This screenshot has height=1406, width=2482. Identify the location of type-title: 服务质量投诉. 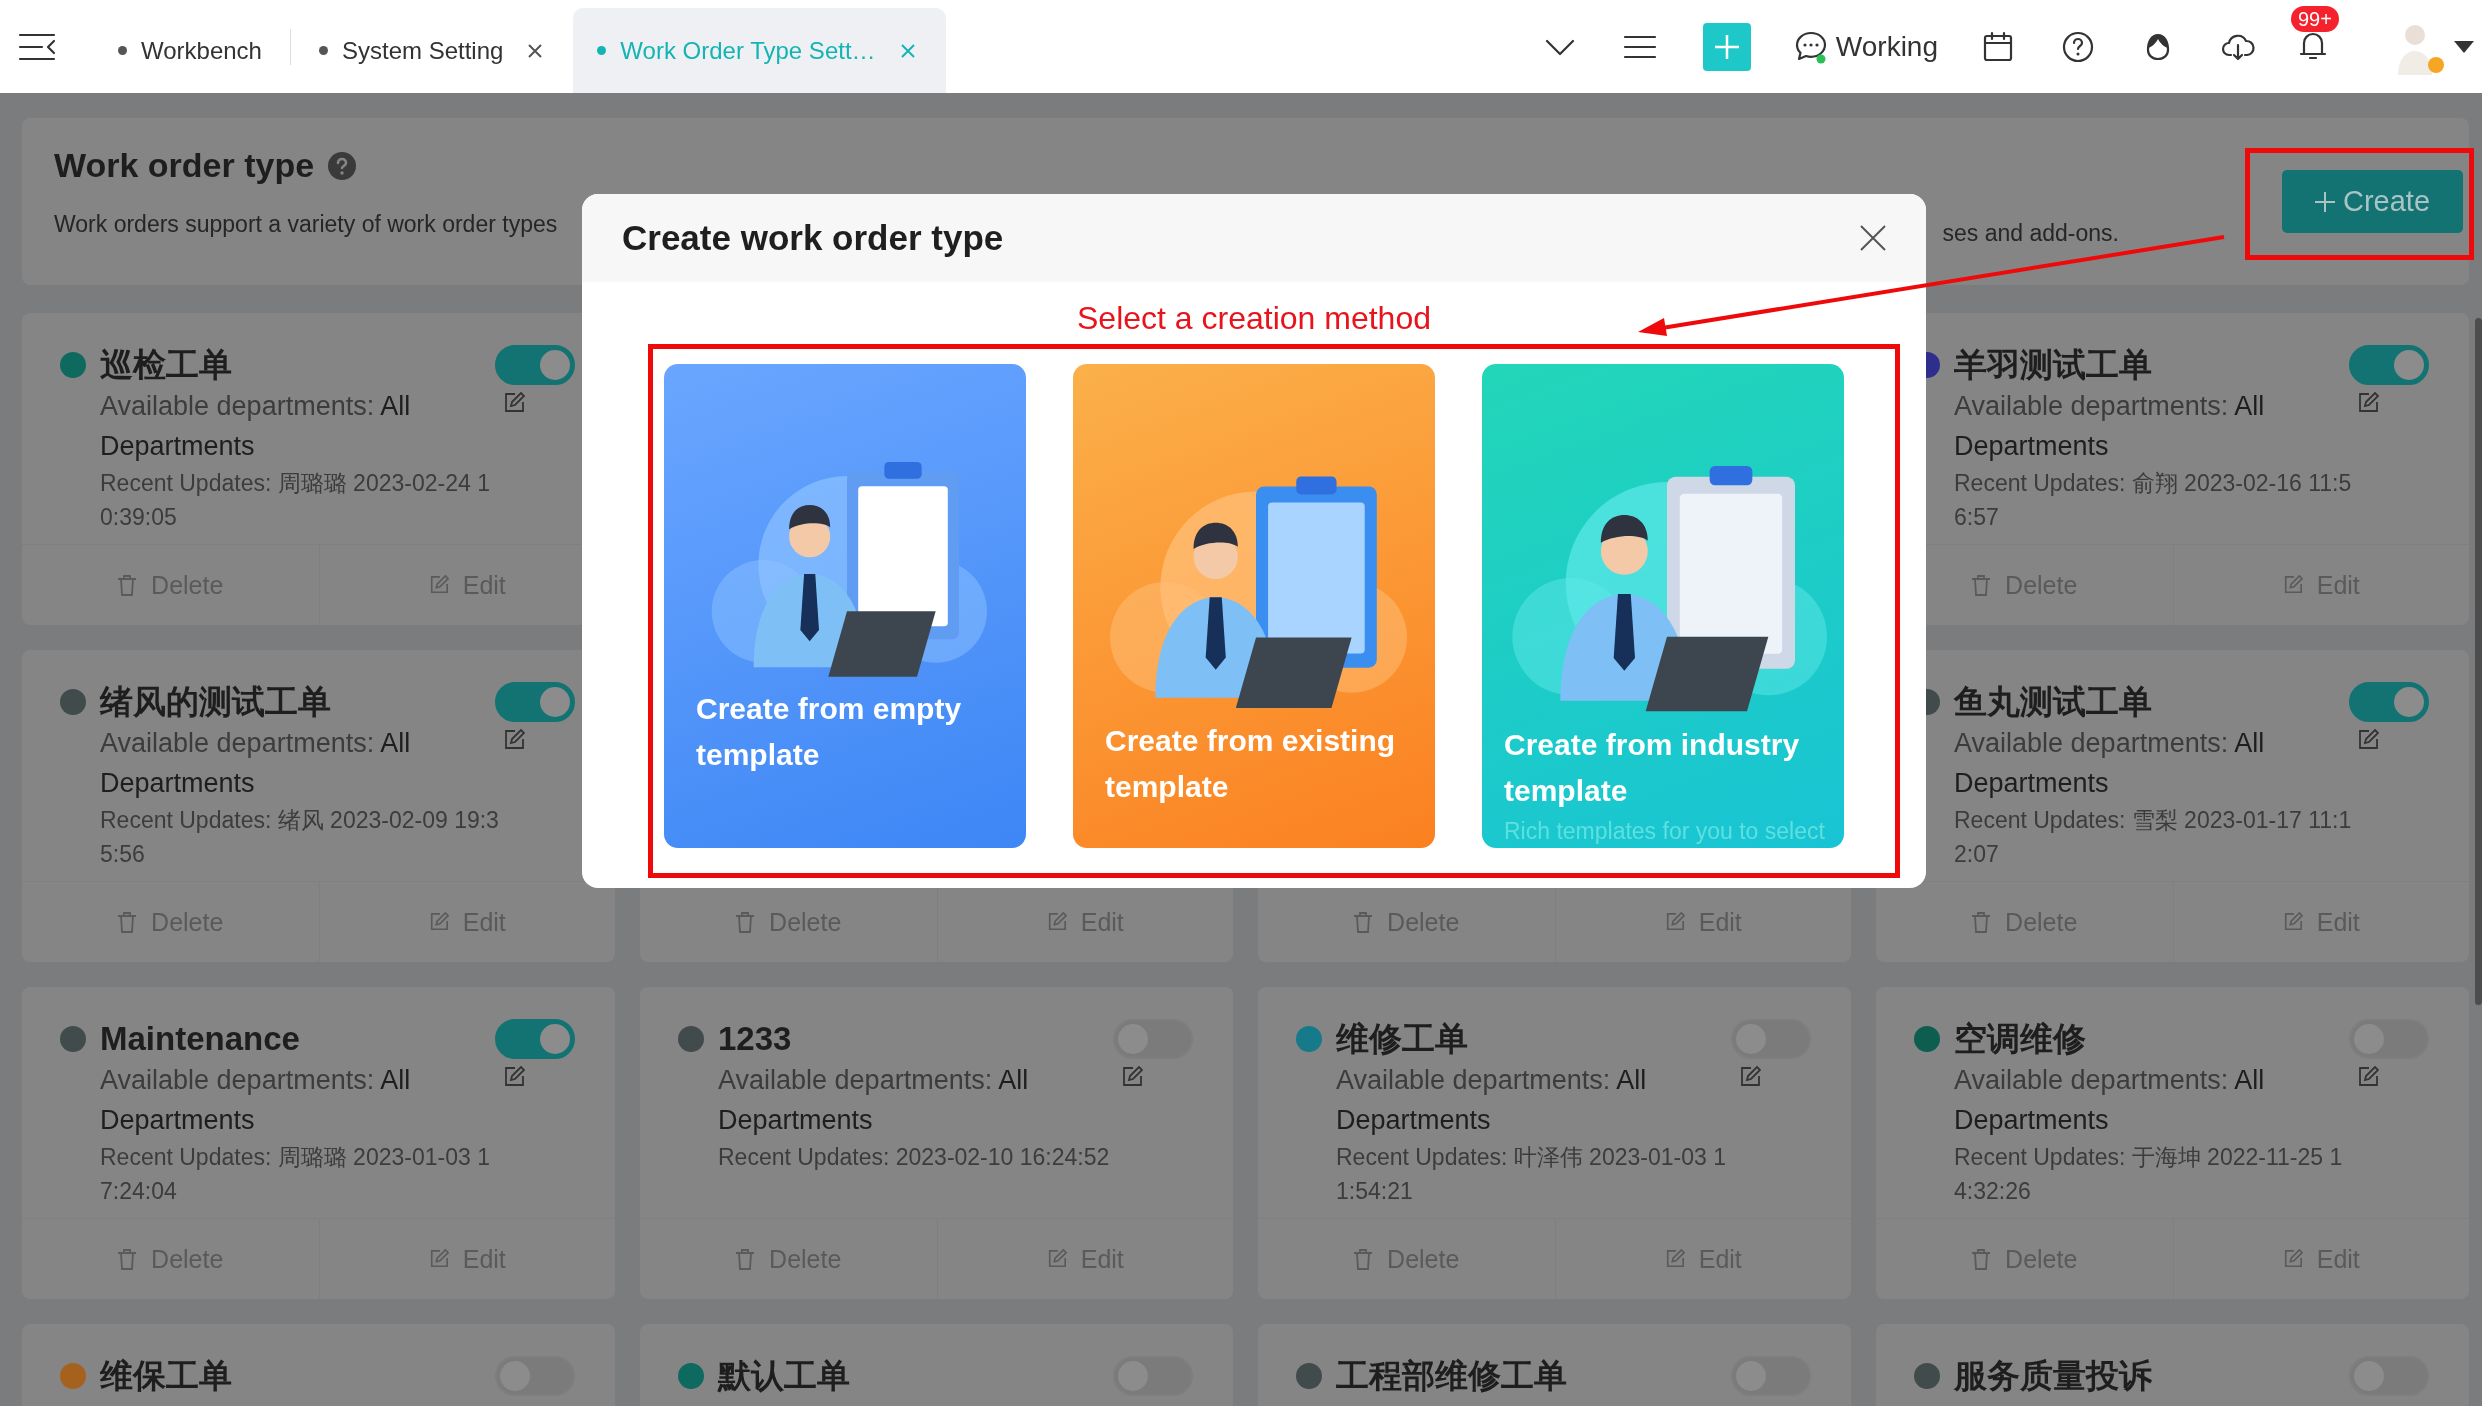
(2053, 1376).